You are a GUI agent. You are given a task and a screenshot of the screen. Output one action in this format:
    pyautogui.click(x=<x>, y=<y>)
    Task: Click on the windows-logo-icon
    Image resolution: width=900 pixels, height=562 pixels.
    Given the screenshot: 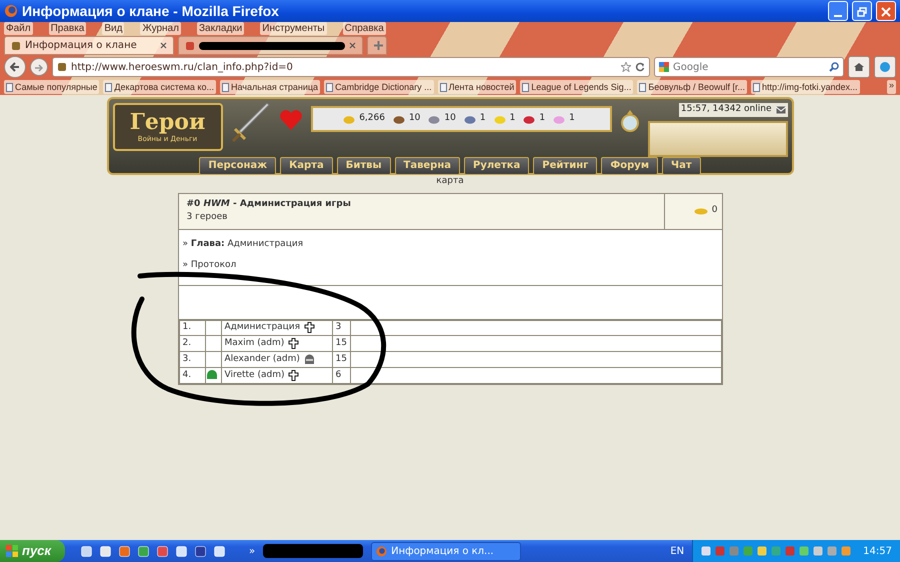 What is the action you would take?
    pyautogui.click(x=12, y=551)
    